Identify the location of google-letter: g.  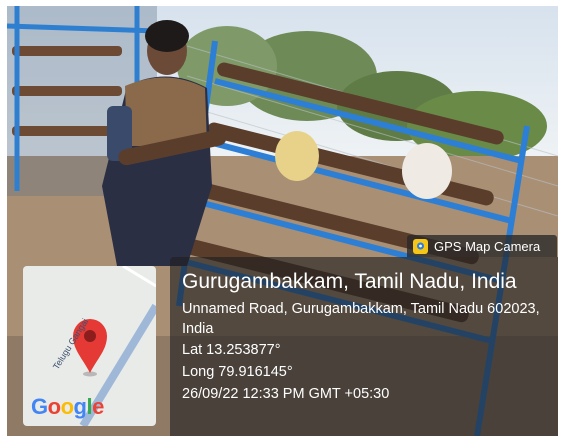
(80, 406).